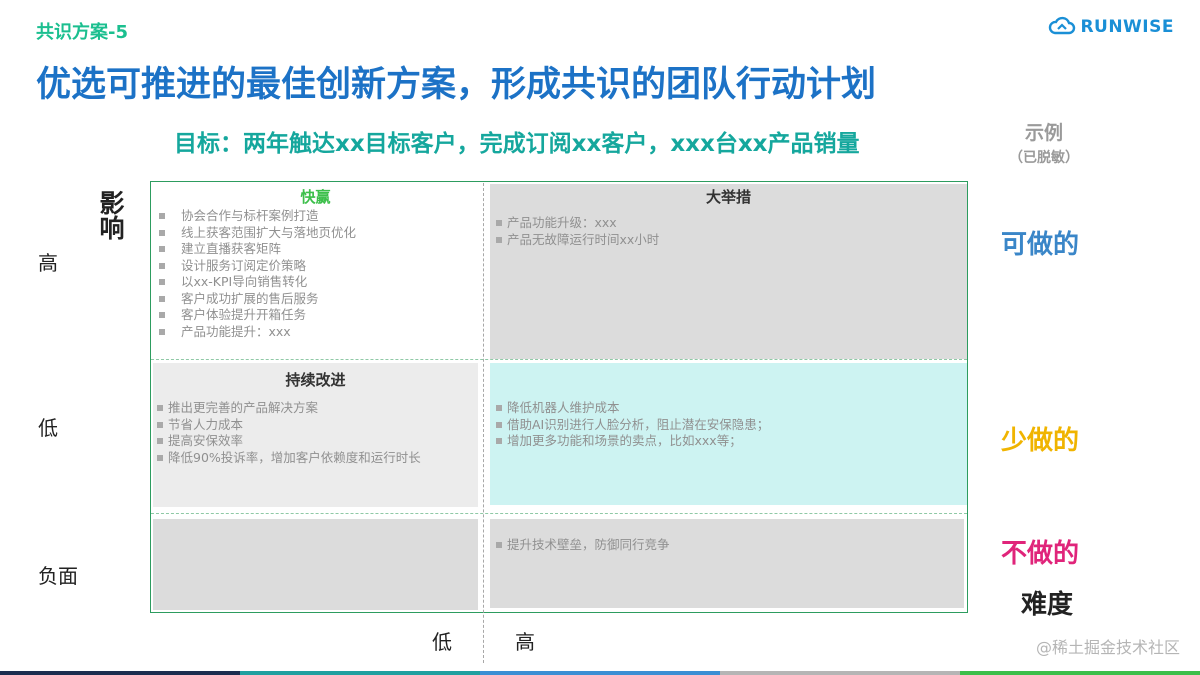 This screenshot has height=675, width=1200. Describe the element at coordinates (1047, 605) in the screenshot. I see `x-axis-title: 难度` at that location.